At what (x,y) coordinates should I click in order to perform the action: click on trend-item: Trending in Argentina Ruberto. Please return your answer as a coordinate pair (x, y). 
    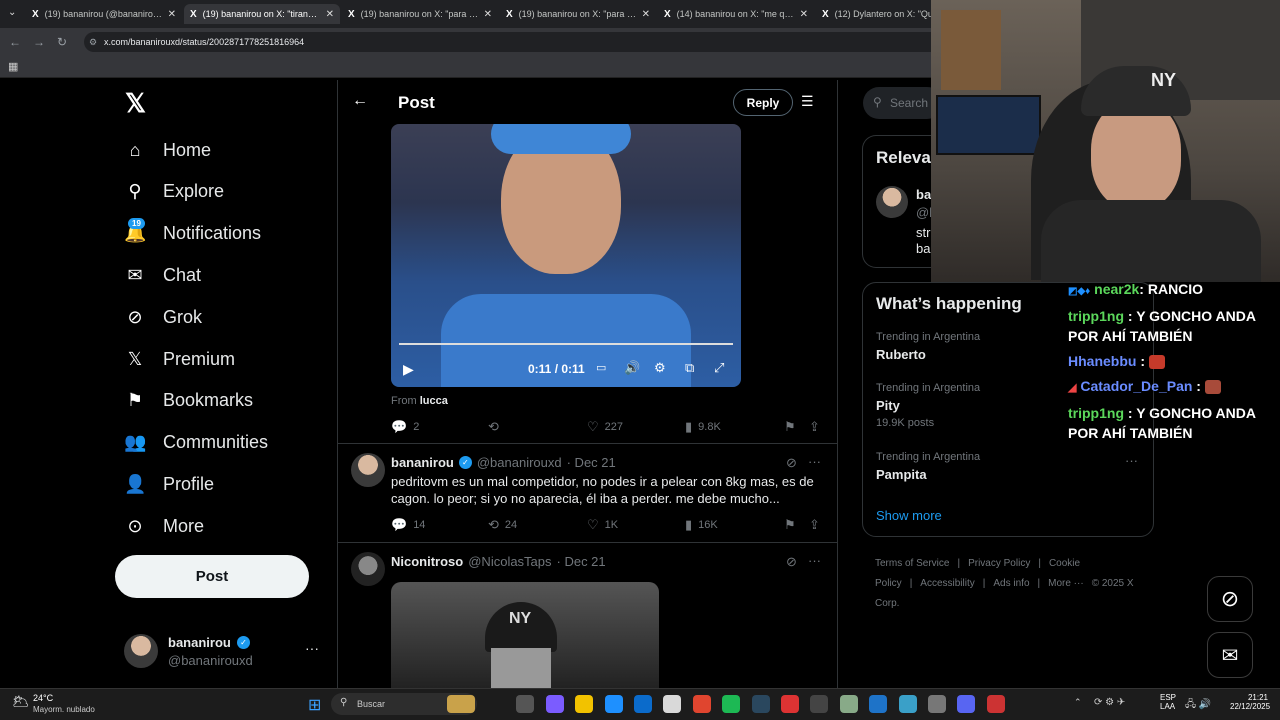
    Looking at the image, I should click on (928, 348).